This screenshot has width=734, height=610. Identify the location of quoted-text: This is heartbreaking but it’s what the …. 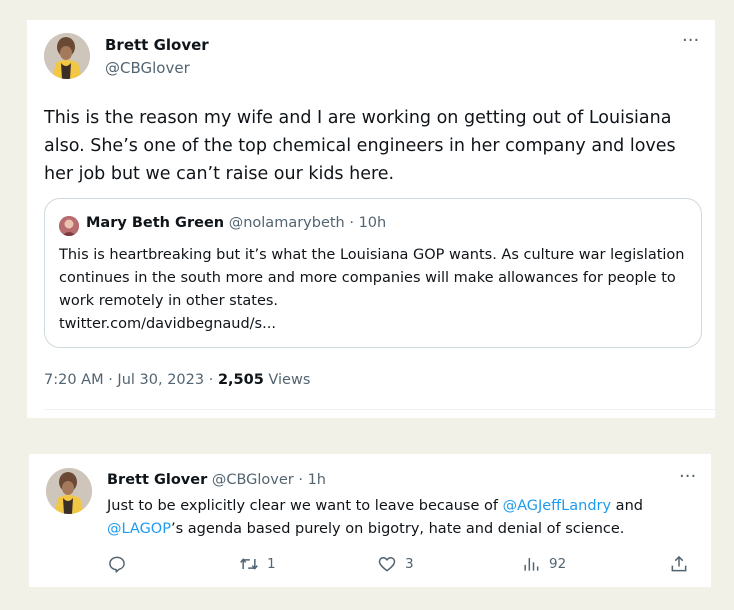
(374, 290).